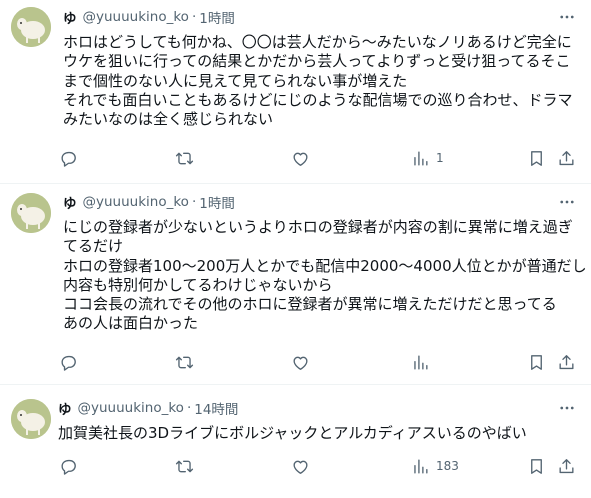  What do you see at coordinates (447, 466) in the screenshot?
I see `views-count: 183` at bounding box center [447, 466].